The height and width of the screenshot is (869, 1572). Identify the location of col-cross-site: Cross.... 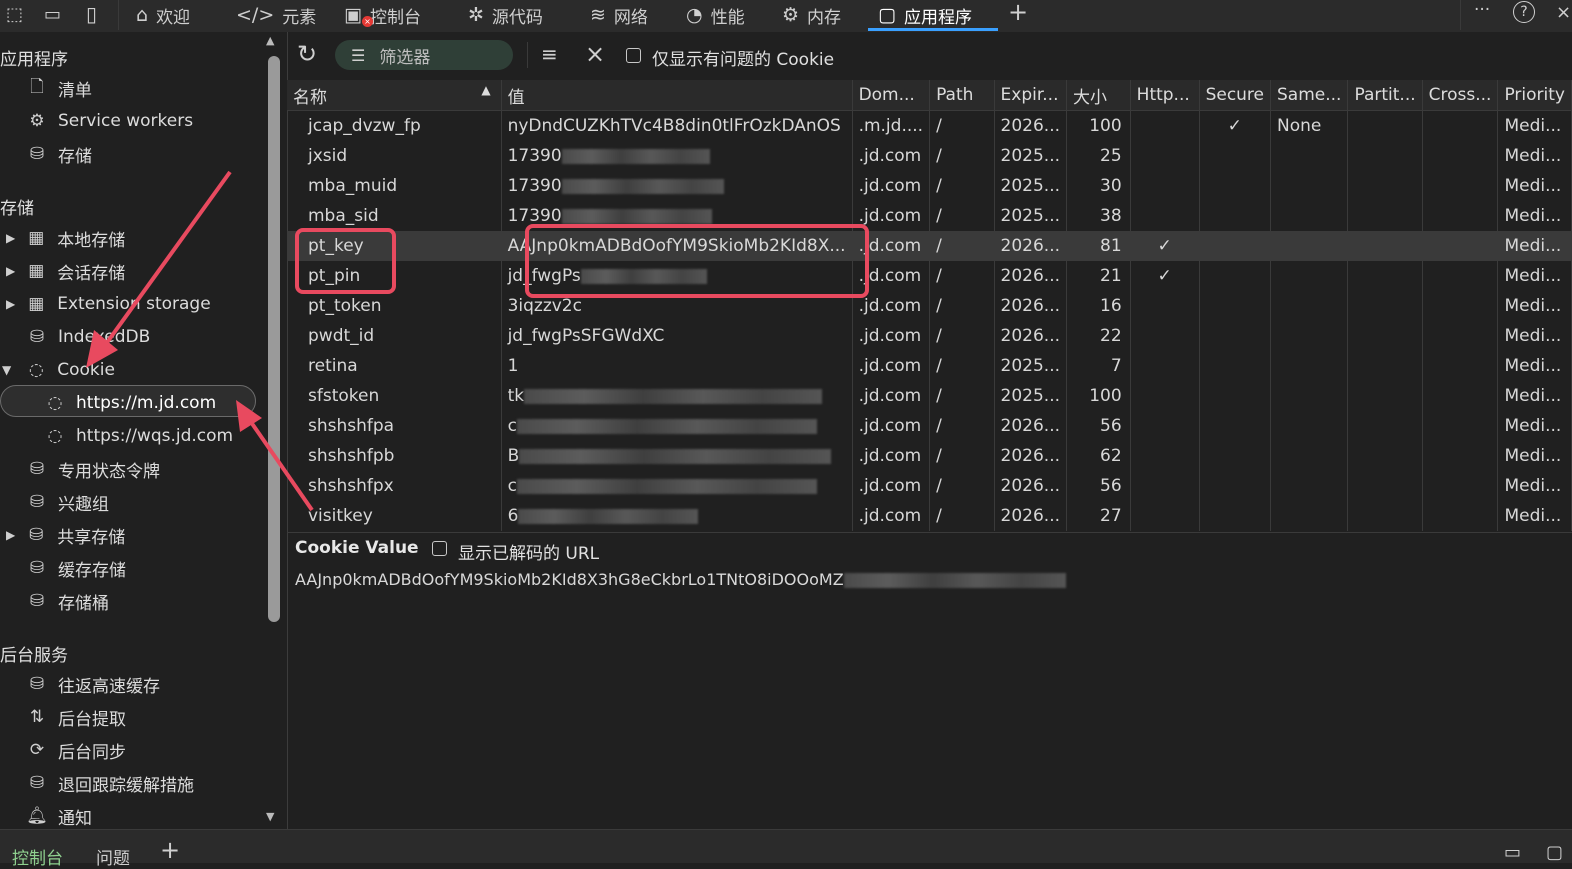
(1460, 95).